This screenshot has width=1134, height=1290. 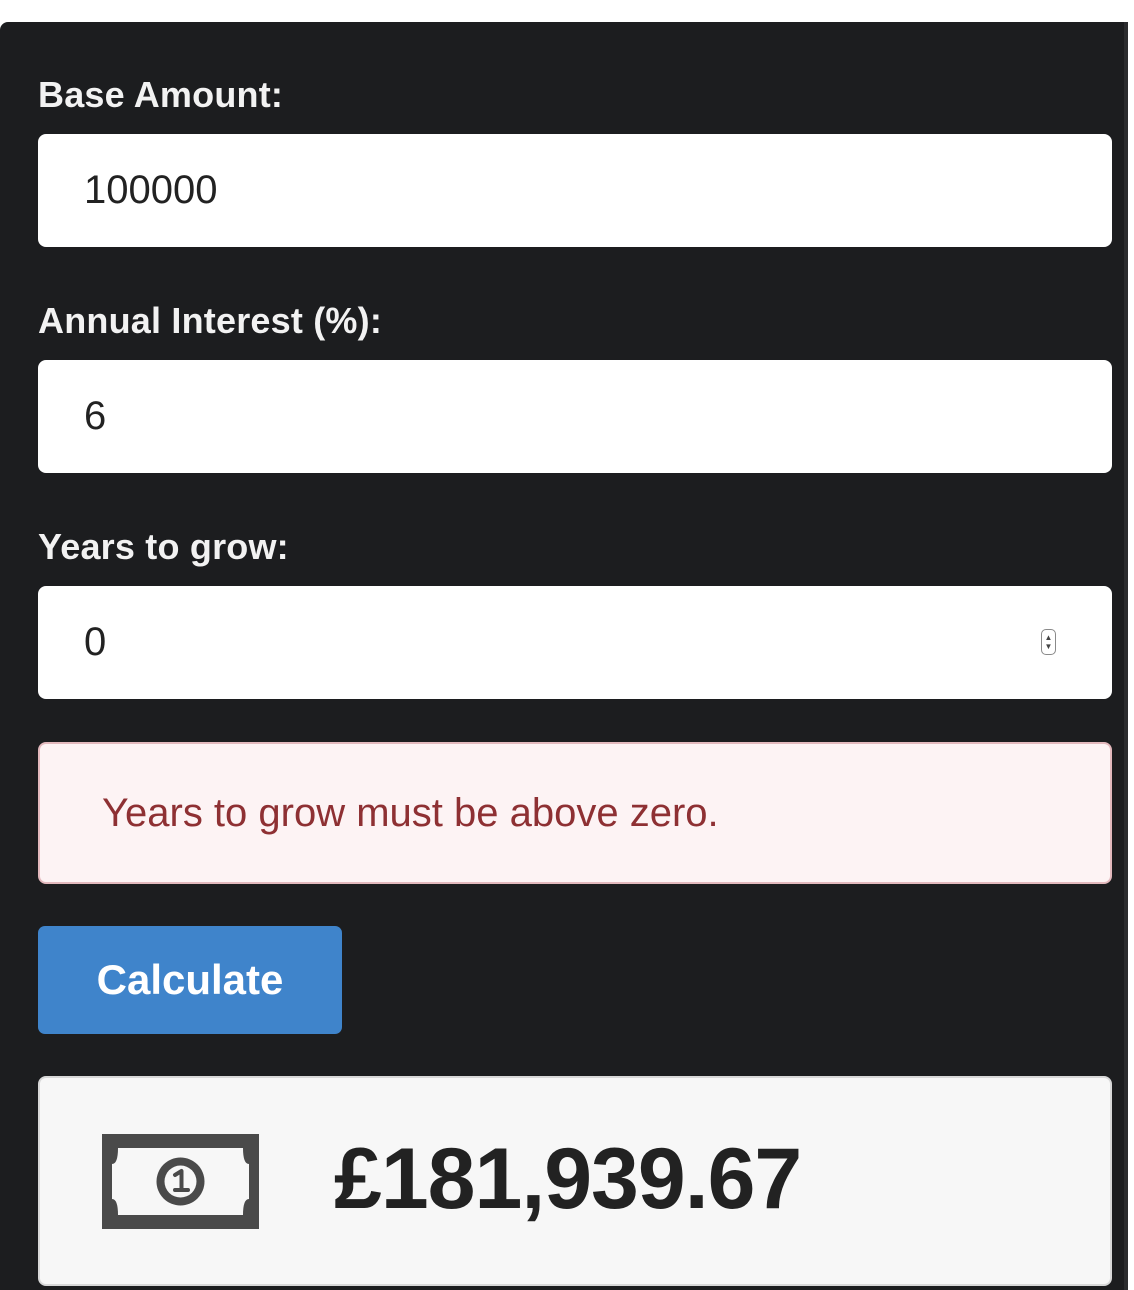 I want to click on base-amount-label: Base Amount:, so click(x=161, y=94).